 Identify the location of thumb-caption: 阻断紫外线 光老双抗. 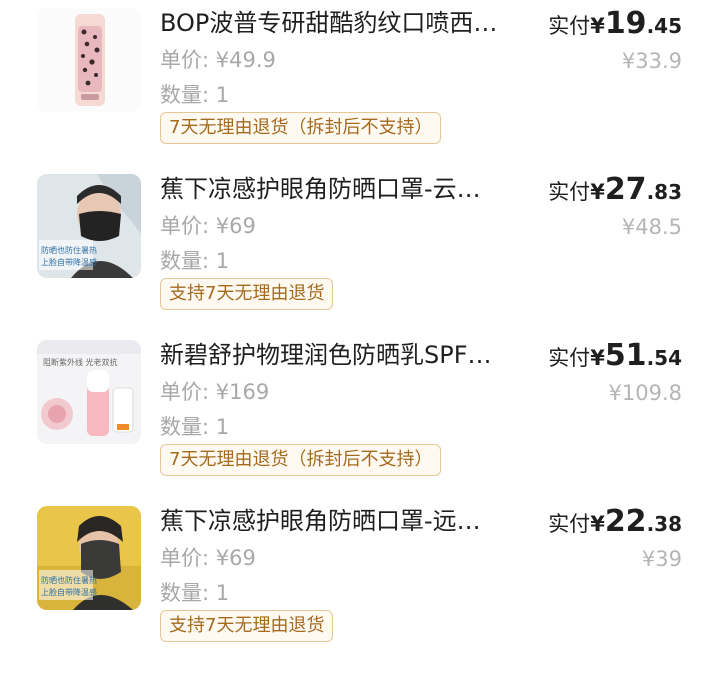
(80, 362).